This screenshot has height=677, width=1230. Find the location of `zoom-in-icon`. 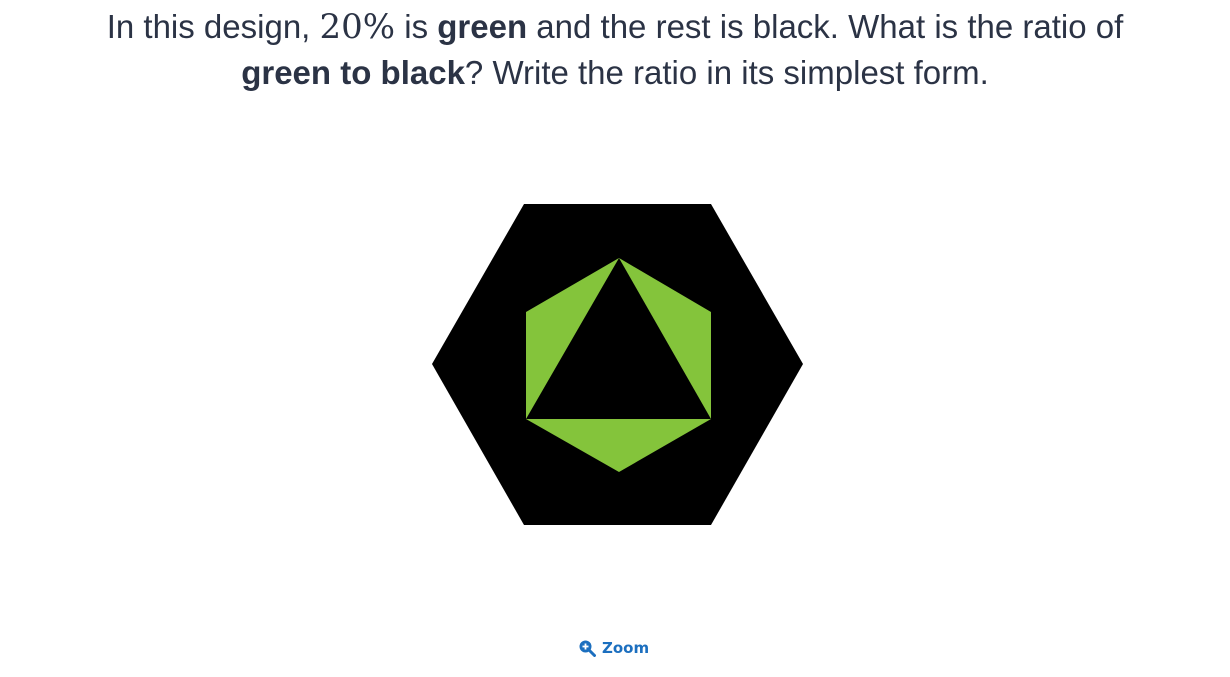

zoom-in-icon is located at coordinates (587, 648).